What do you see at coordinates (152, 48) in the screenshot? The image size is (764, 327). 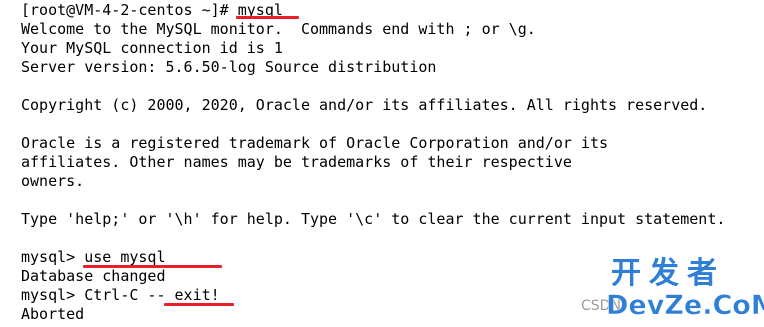 I see `terminal-line-connection-id: Your MySQL connection id is 1` at bounding box center [152, 48].